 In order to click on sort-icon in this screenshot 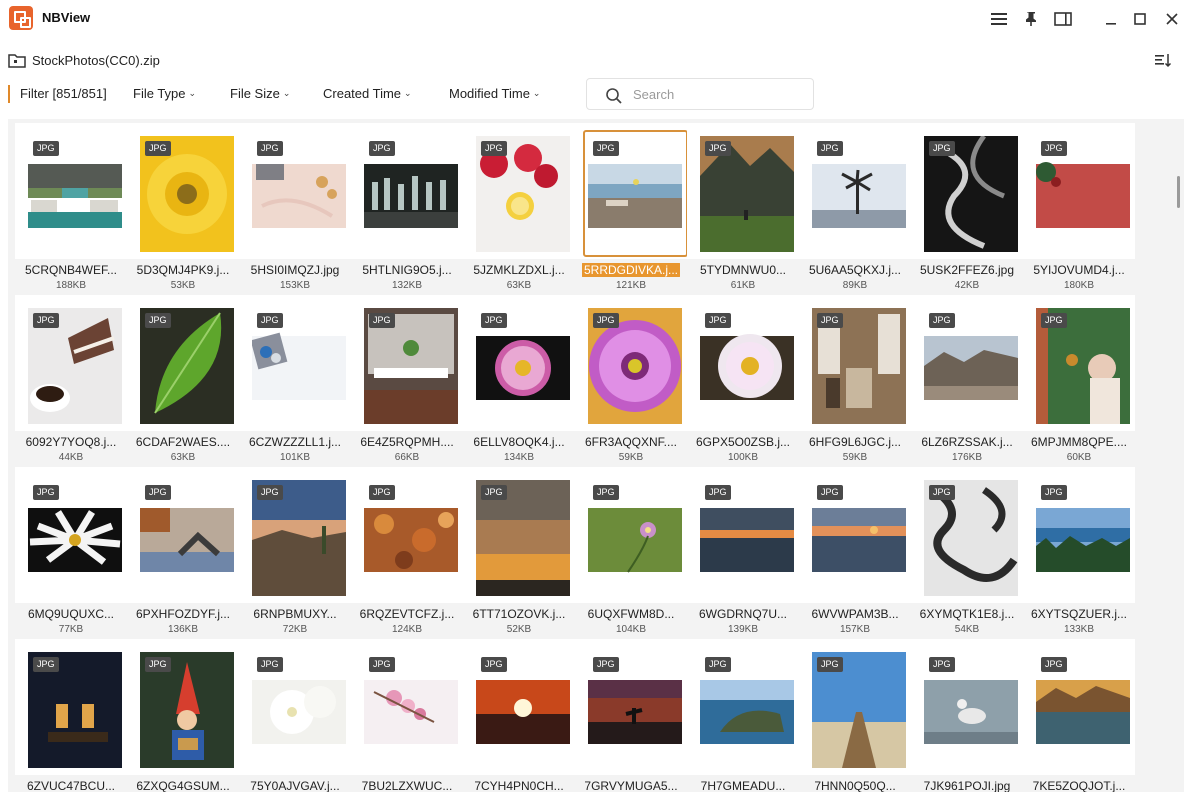, I will do `click(1163, 60)`.